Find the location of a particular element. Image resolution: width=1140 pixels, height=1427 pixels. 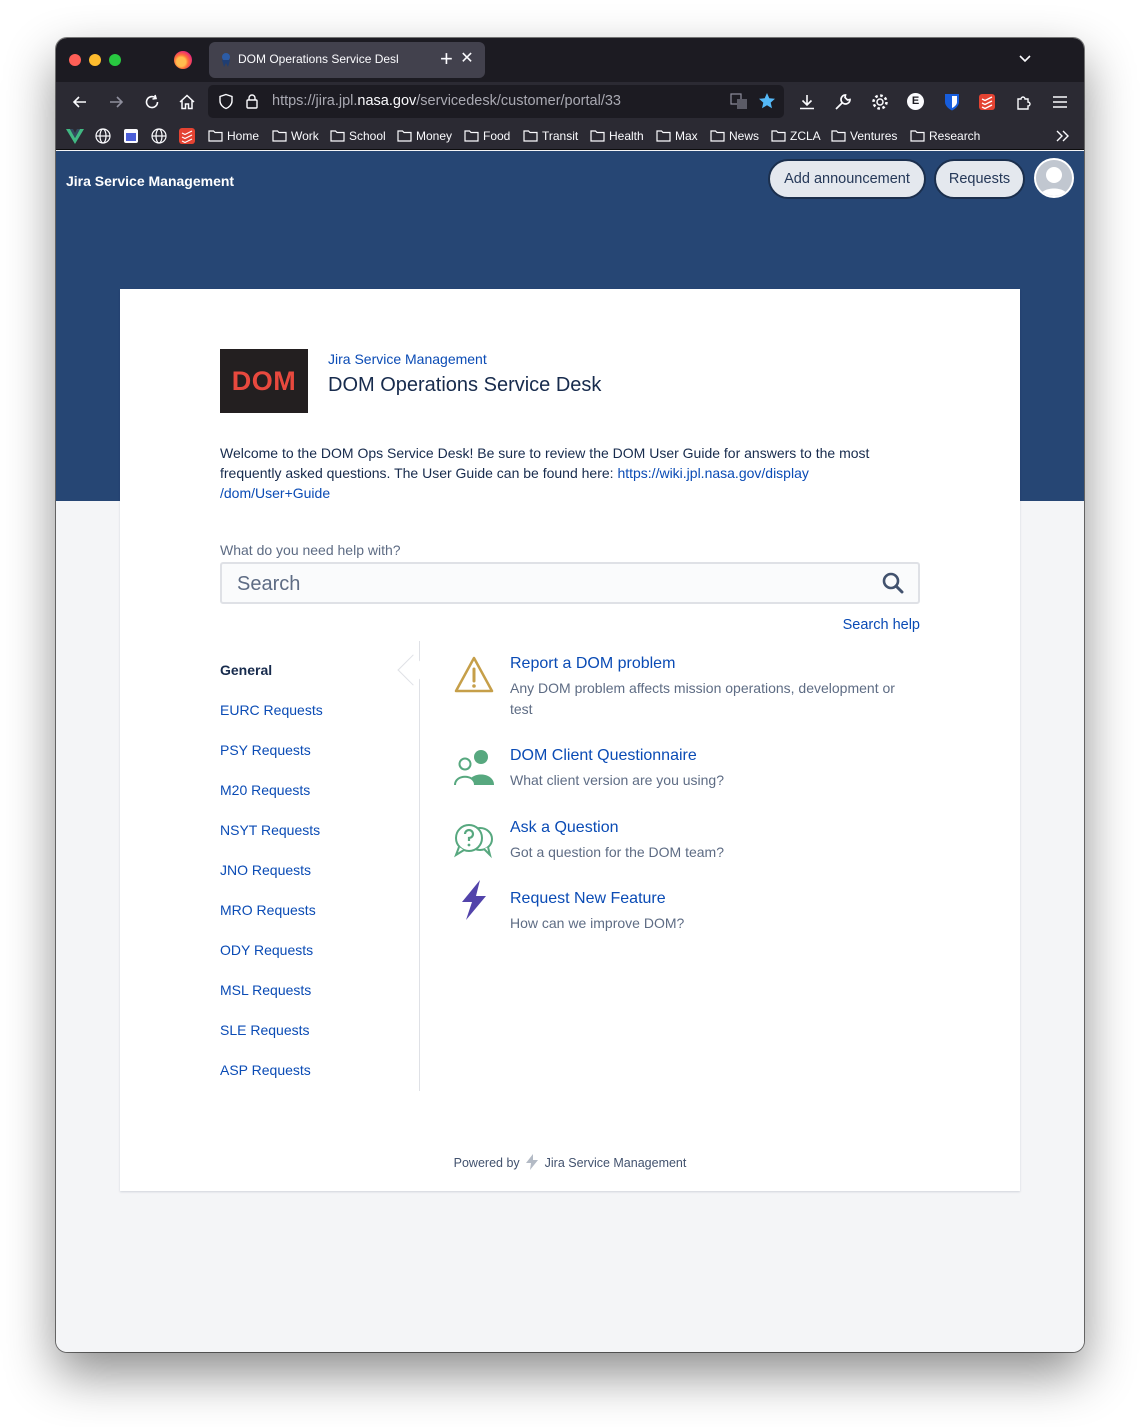

vue-icon is located at coordinates (75, 136).